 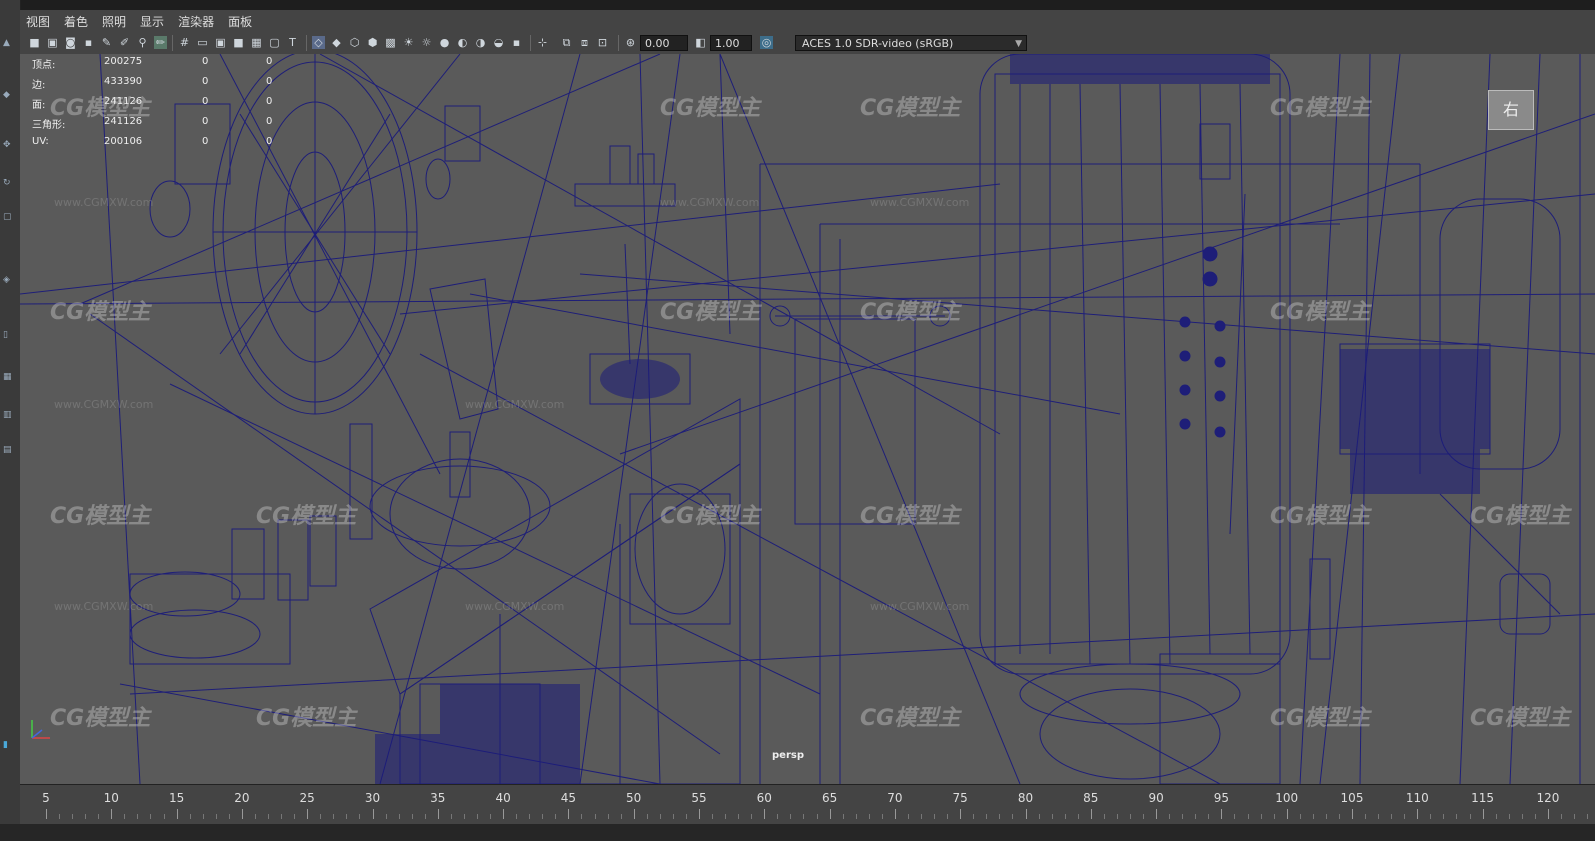 I want to click on menu-panels: 面板, so click(x=240, y=21).